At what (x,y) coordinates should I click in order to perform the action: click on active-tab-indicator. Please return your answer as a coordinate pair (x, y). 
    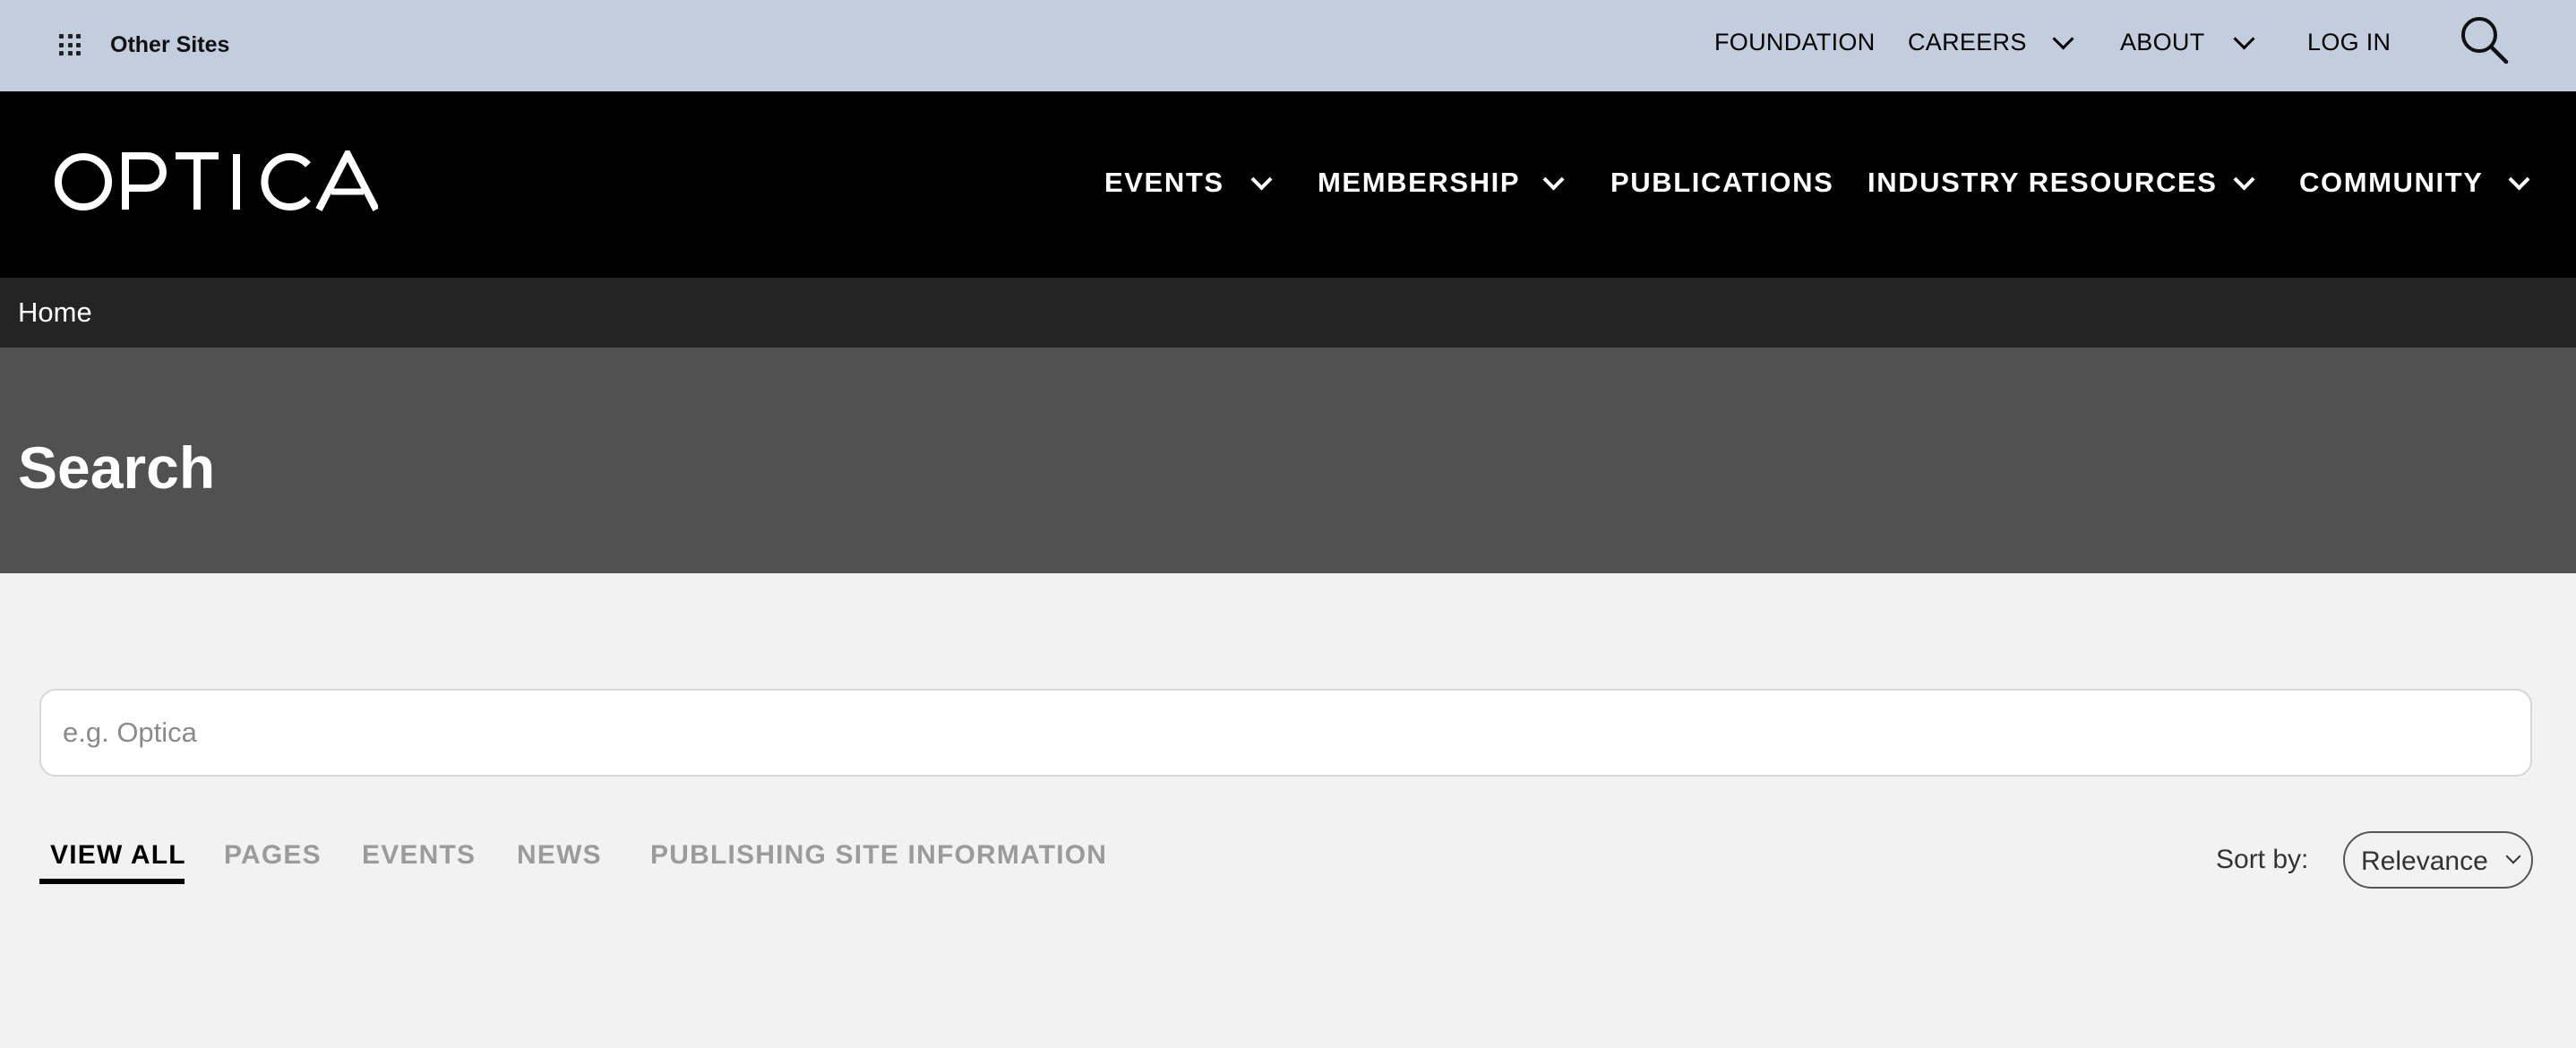
    Looking at the image, I should click on (112, 881).